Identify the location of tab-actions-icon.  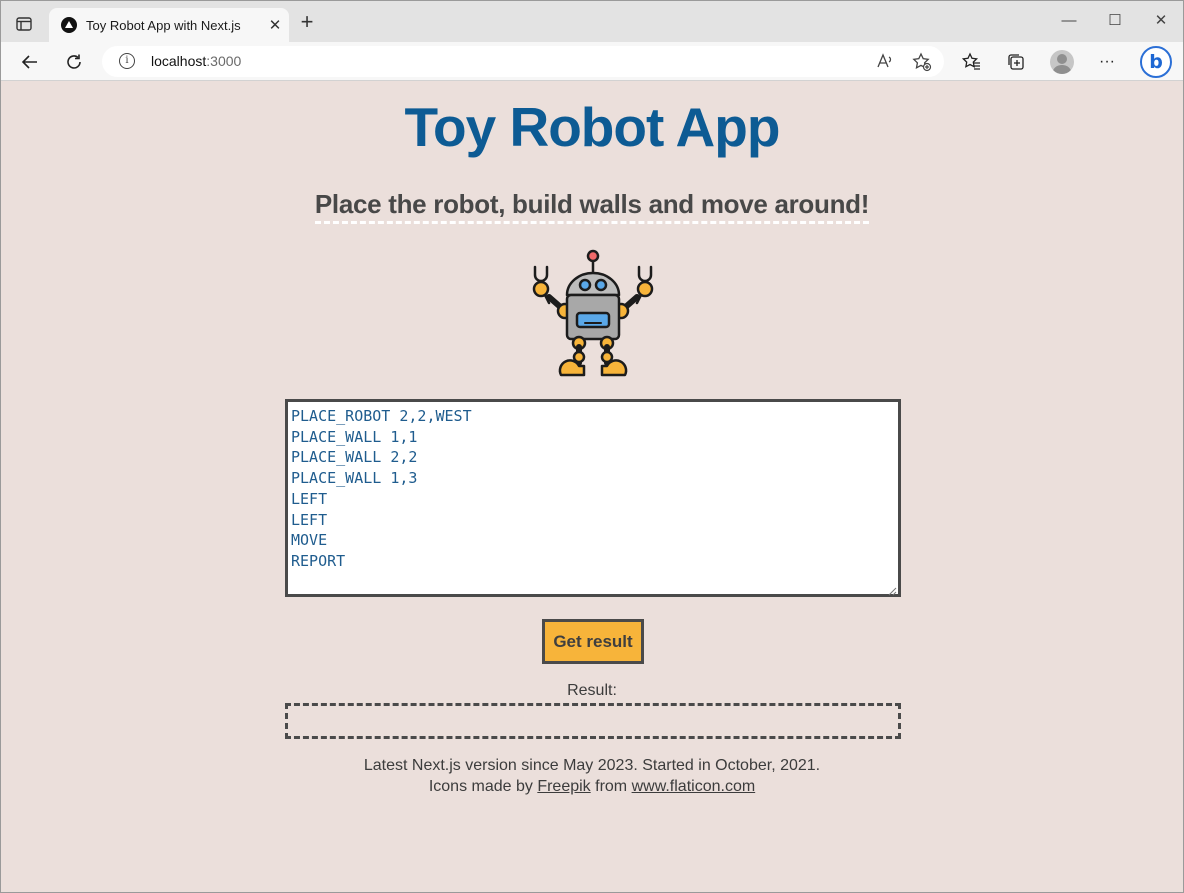
(24, 24).